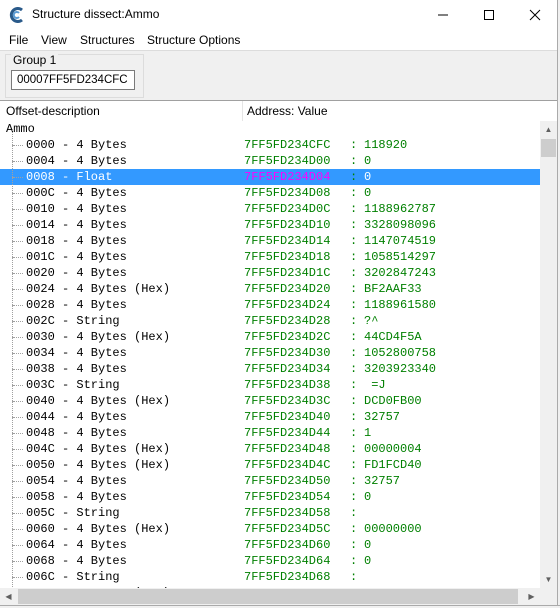  I want to click on row-value: 118920, so click(385, 145).